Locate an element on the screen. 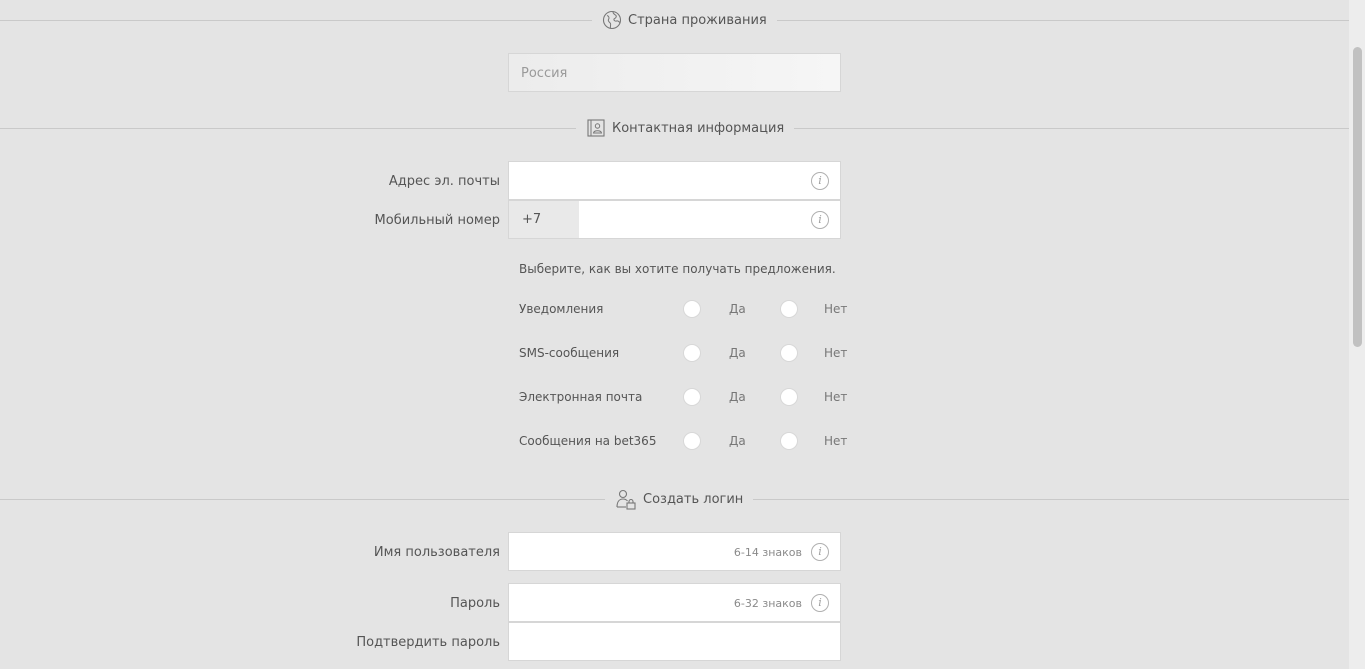  pref-row-bet365-messages: Сообщения на bet365 Да Нет is located at coordinates (689, 442).